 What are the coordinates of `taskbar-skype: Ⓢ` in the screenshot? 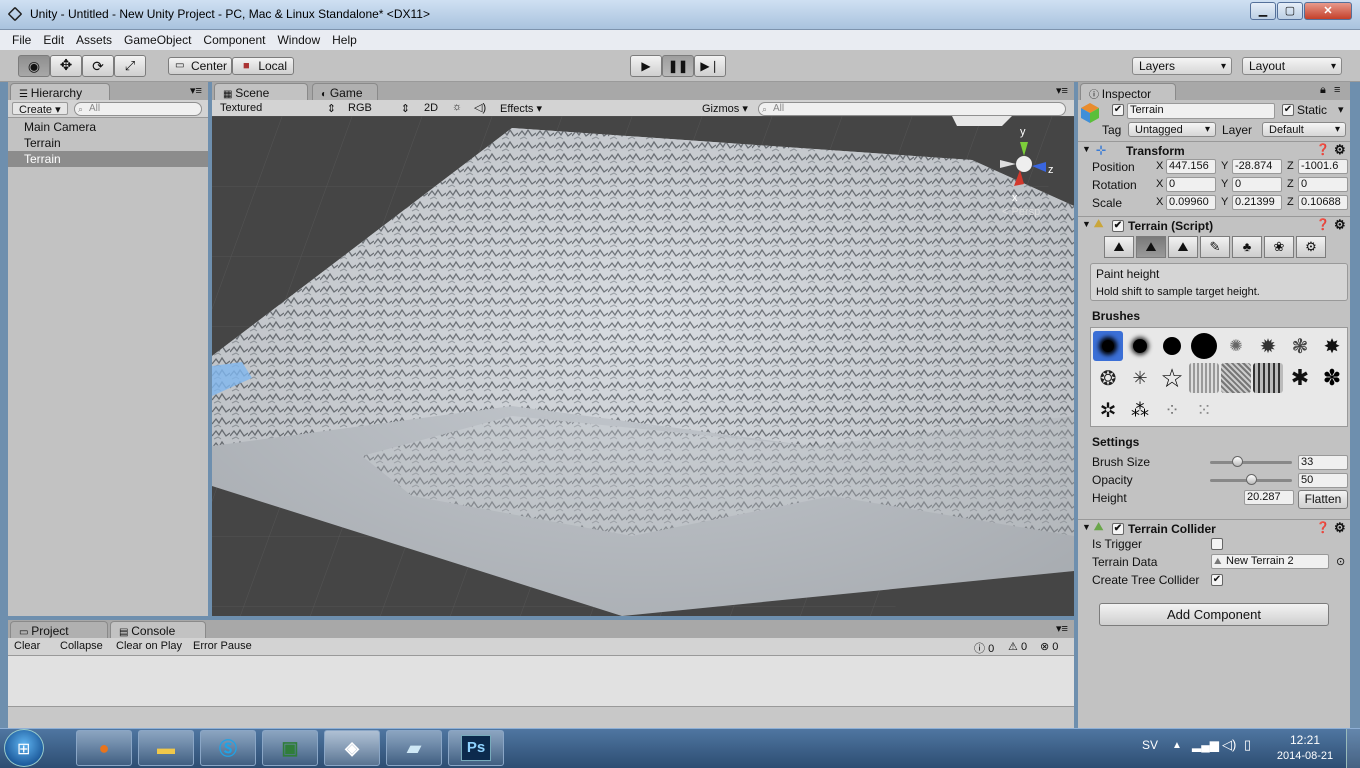 It's located at (228, 748).